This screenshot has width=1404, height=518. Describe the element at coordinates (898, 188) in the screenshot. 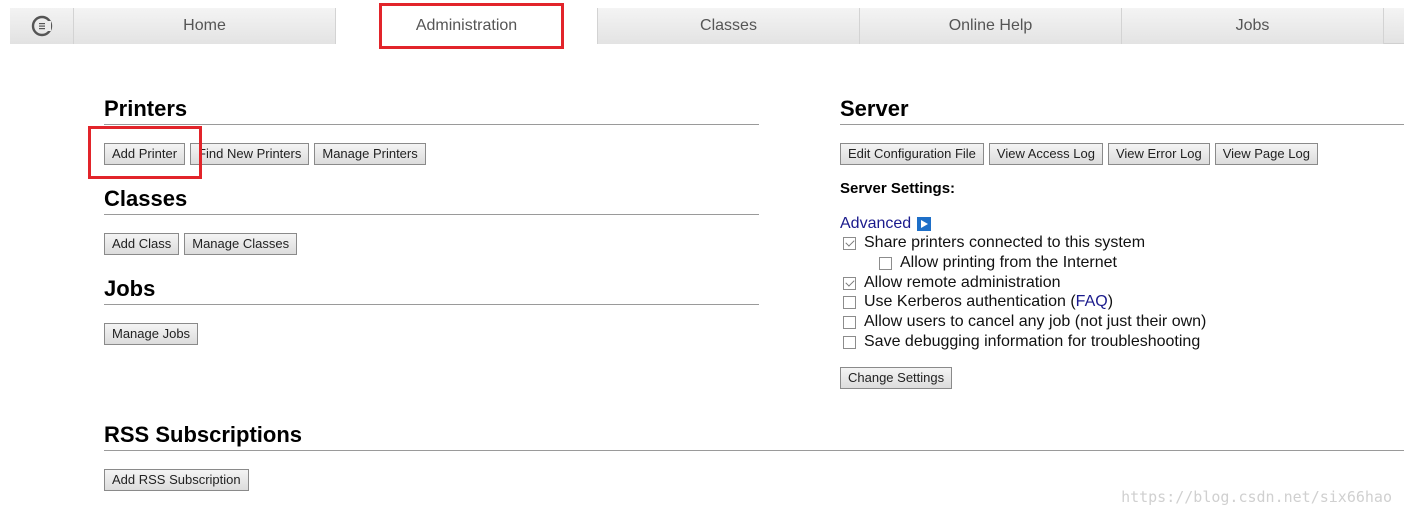

I see `server-settings-title: Server Settings:` at that location.